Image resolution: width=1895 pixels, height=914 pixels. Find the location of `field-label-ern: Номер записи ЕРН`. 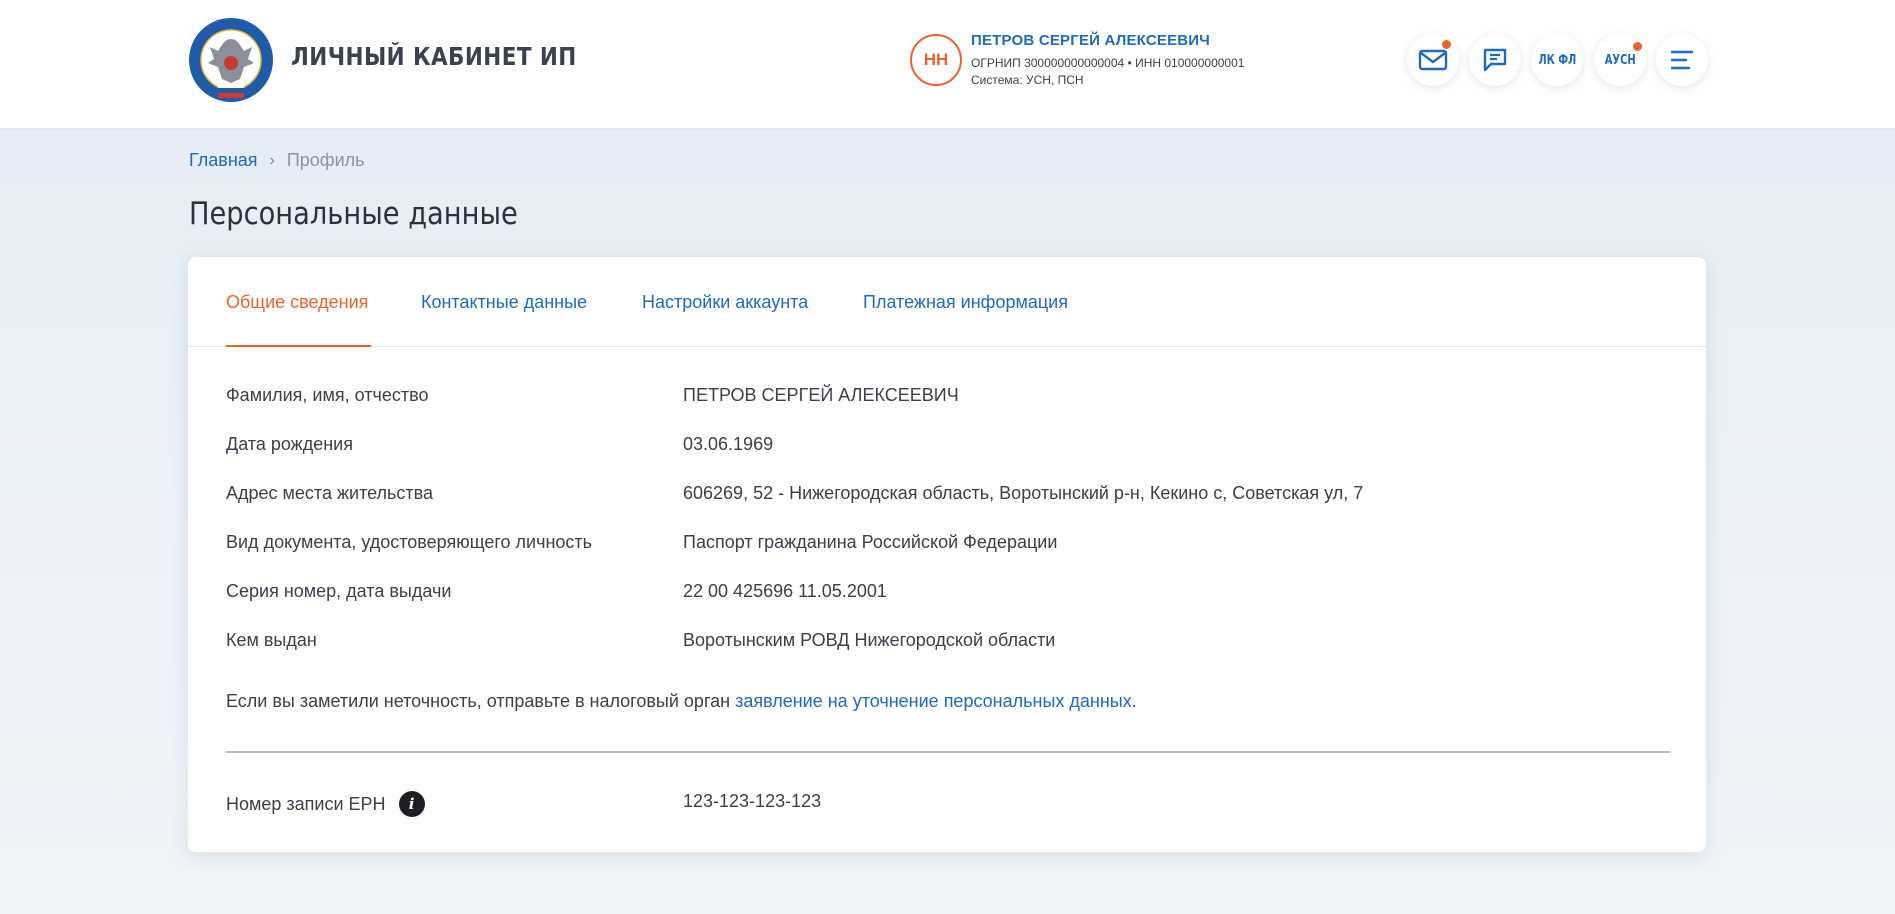

field-label-ern: Номер записи ЕРН is located at coordinates (306, 803).